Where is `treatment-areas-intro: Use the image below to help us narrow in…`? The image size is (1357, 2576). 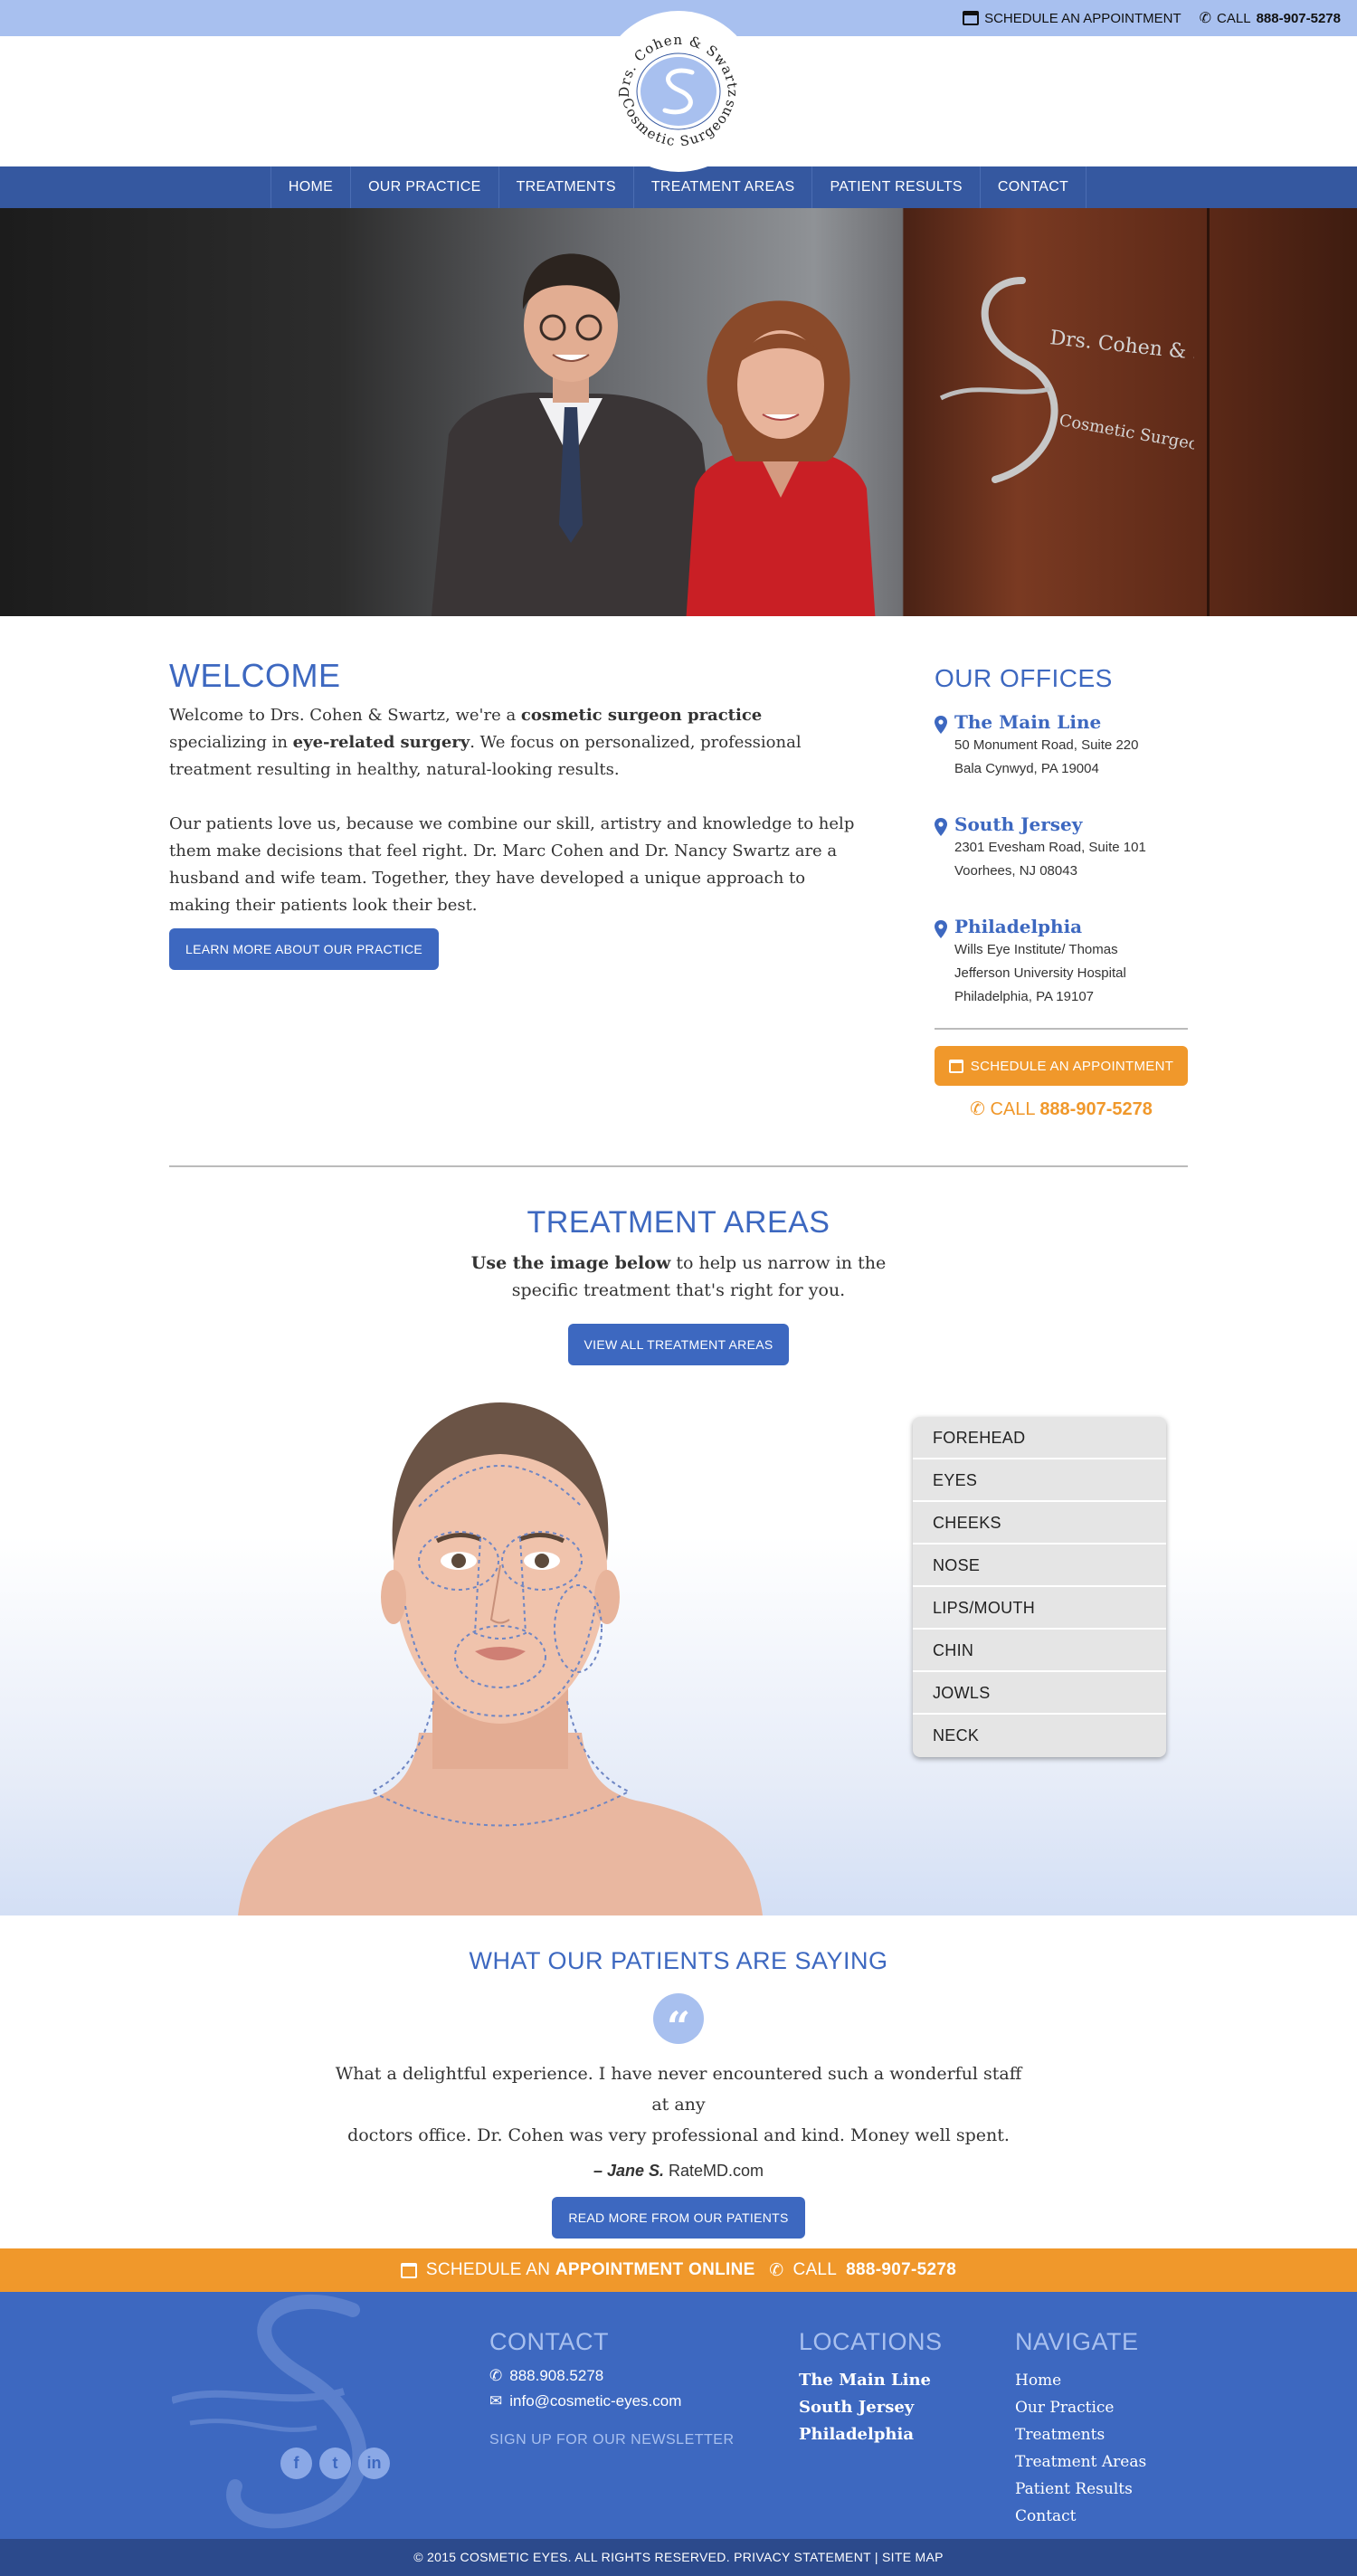
treatment-areas-intro: Use the image below to help us narrow in… is located at coordinates (678, 1276).